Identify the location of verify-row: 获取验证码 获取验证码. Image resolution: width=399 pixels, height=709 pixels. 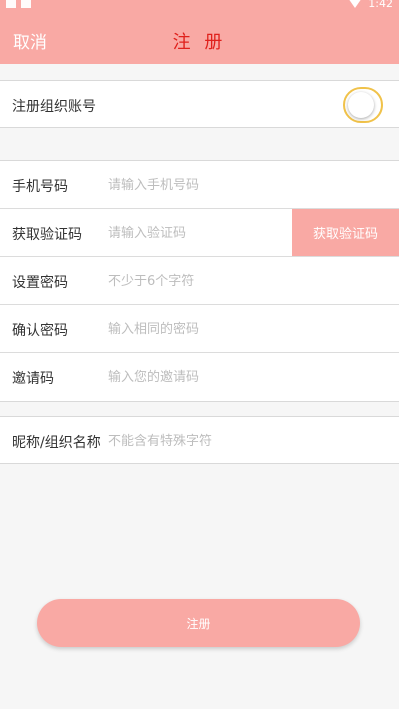
(199, 233).